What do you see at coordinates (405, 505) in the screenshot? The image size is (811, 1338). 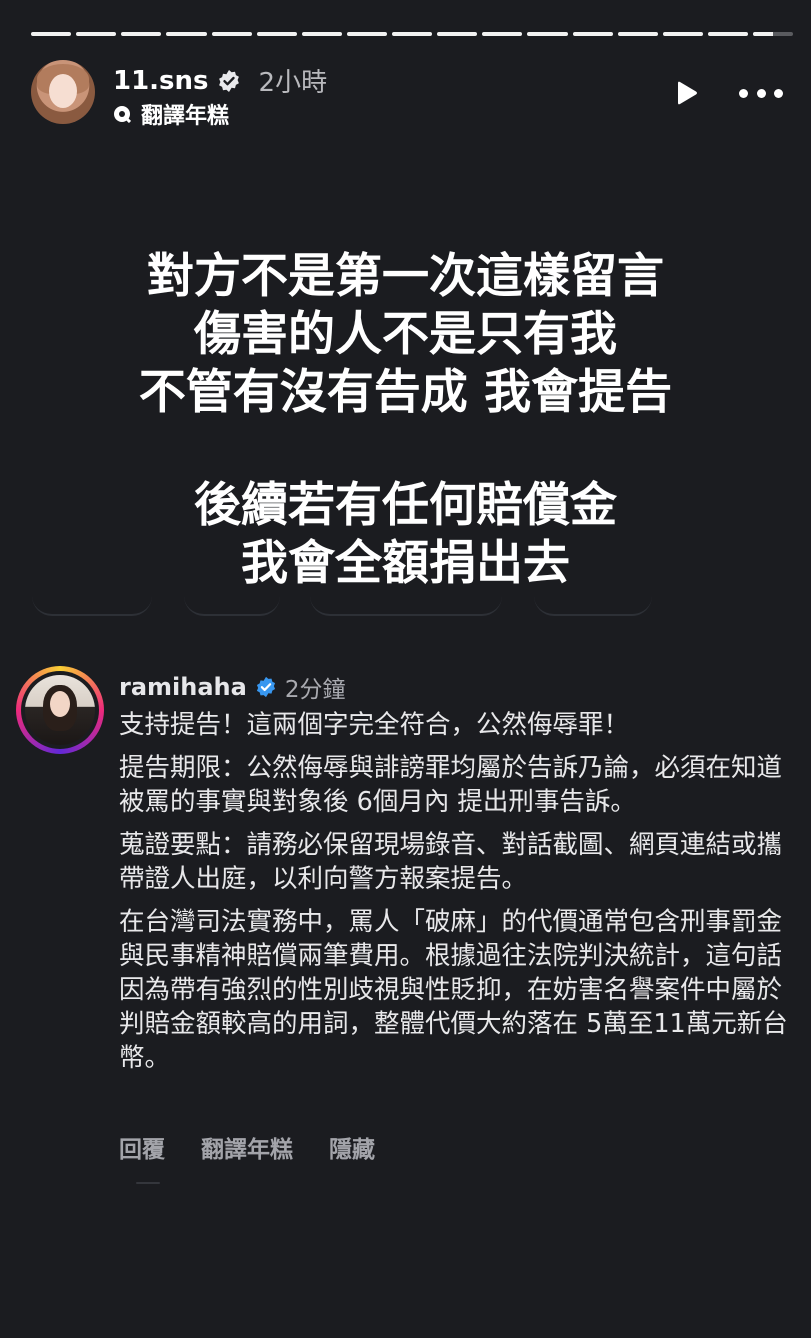 I see `story-text-line: 後續若有任何賠償金` at bounding box center [405, 505].